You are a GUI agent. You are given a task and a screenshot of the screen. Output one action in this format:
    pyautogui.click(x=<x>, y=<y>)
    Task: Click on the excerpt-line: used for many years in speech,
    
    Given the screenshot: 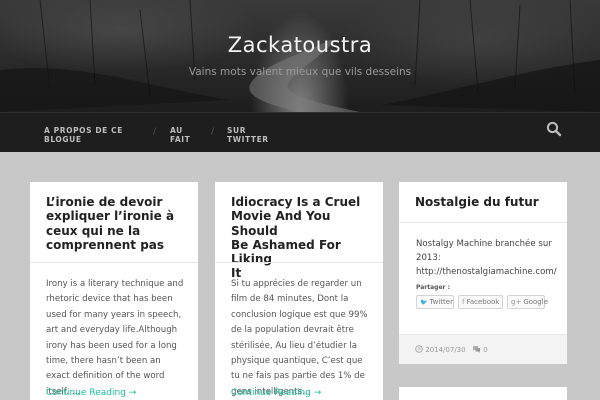 What is the action you would take?
    pyautogui.click(x=114, y=314)
    